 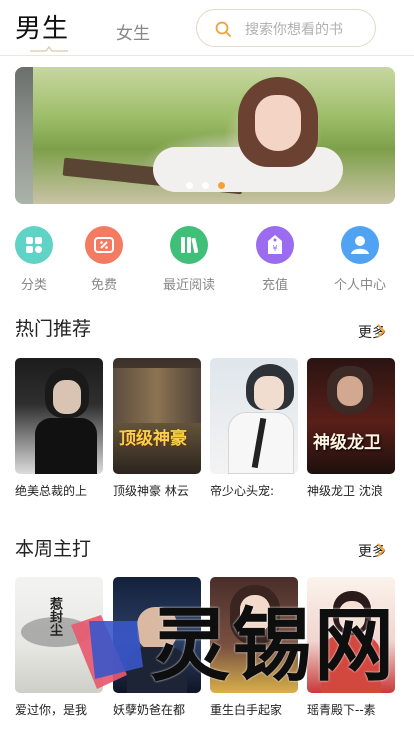 I want to click on menu-item-recent: 最近阅读, so click(x=189, y=259).